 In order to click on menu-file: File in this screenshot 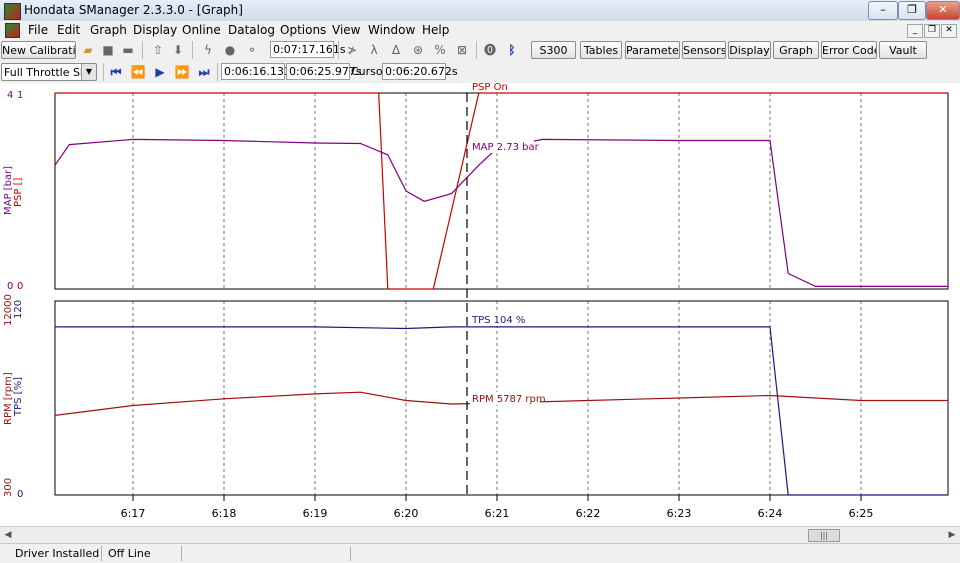, I will do `click(38, 30)`.